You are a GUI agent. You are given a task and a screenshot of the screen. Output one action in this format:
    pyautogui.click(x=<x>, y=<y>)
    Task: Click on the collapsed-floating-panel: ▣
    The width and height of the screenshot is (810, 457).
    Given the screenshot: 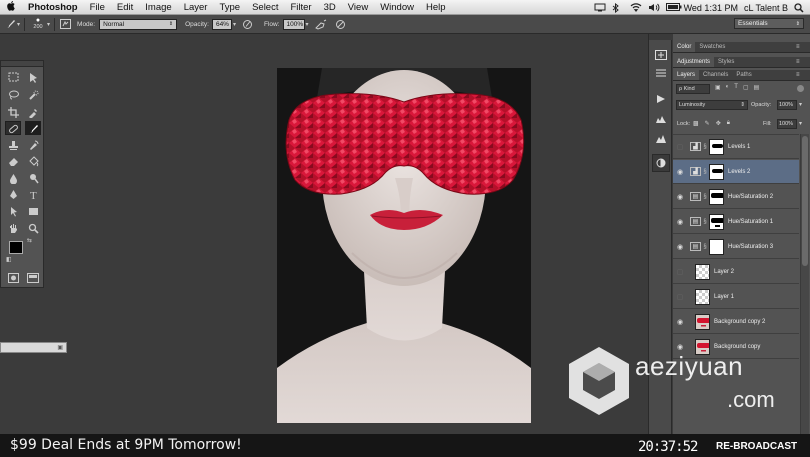 What is the action you would take?
    pyautogui.click(x=33, y=347)
    